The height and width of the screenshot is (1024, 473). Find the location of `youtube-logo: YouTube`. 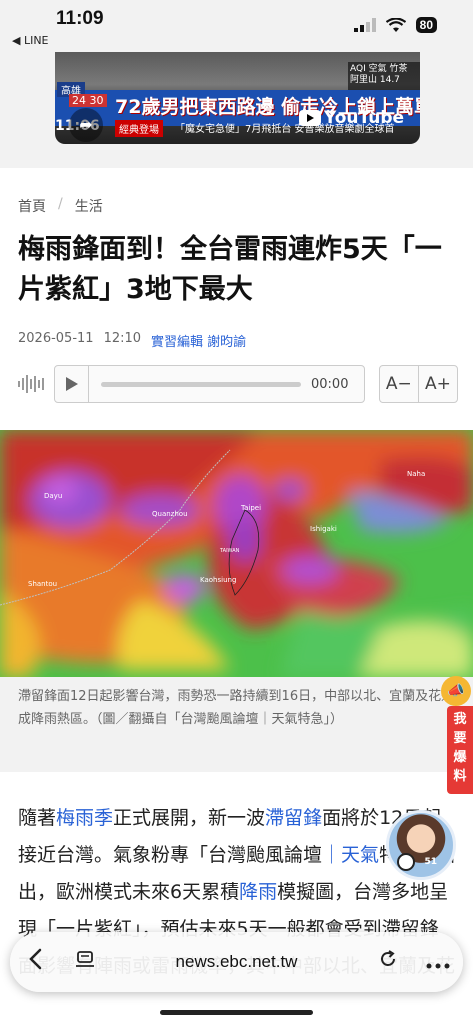

youtube-logo: YouTube is located at coordinates (351, 118).